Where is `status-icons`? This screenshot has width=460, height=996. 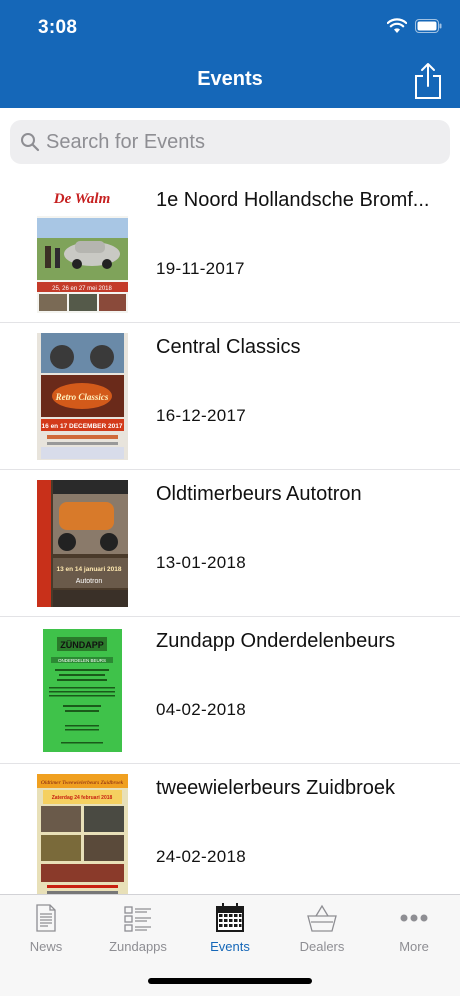
status-icons is located at coordinates (414, 26).